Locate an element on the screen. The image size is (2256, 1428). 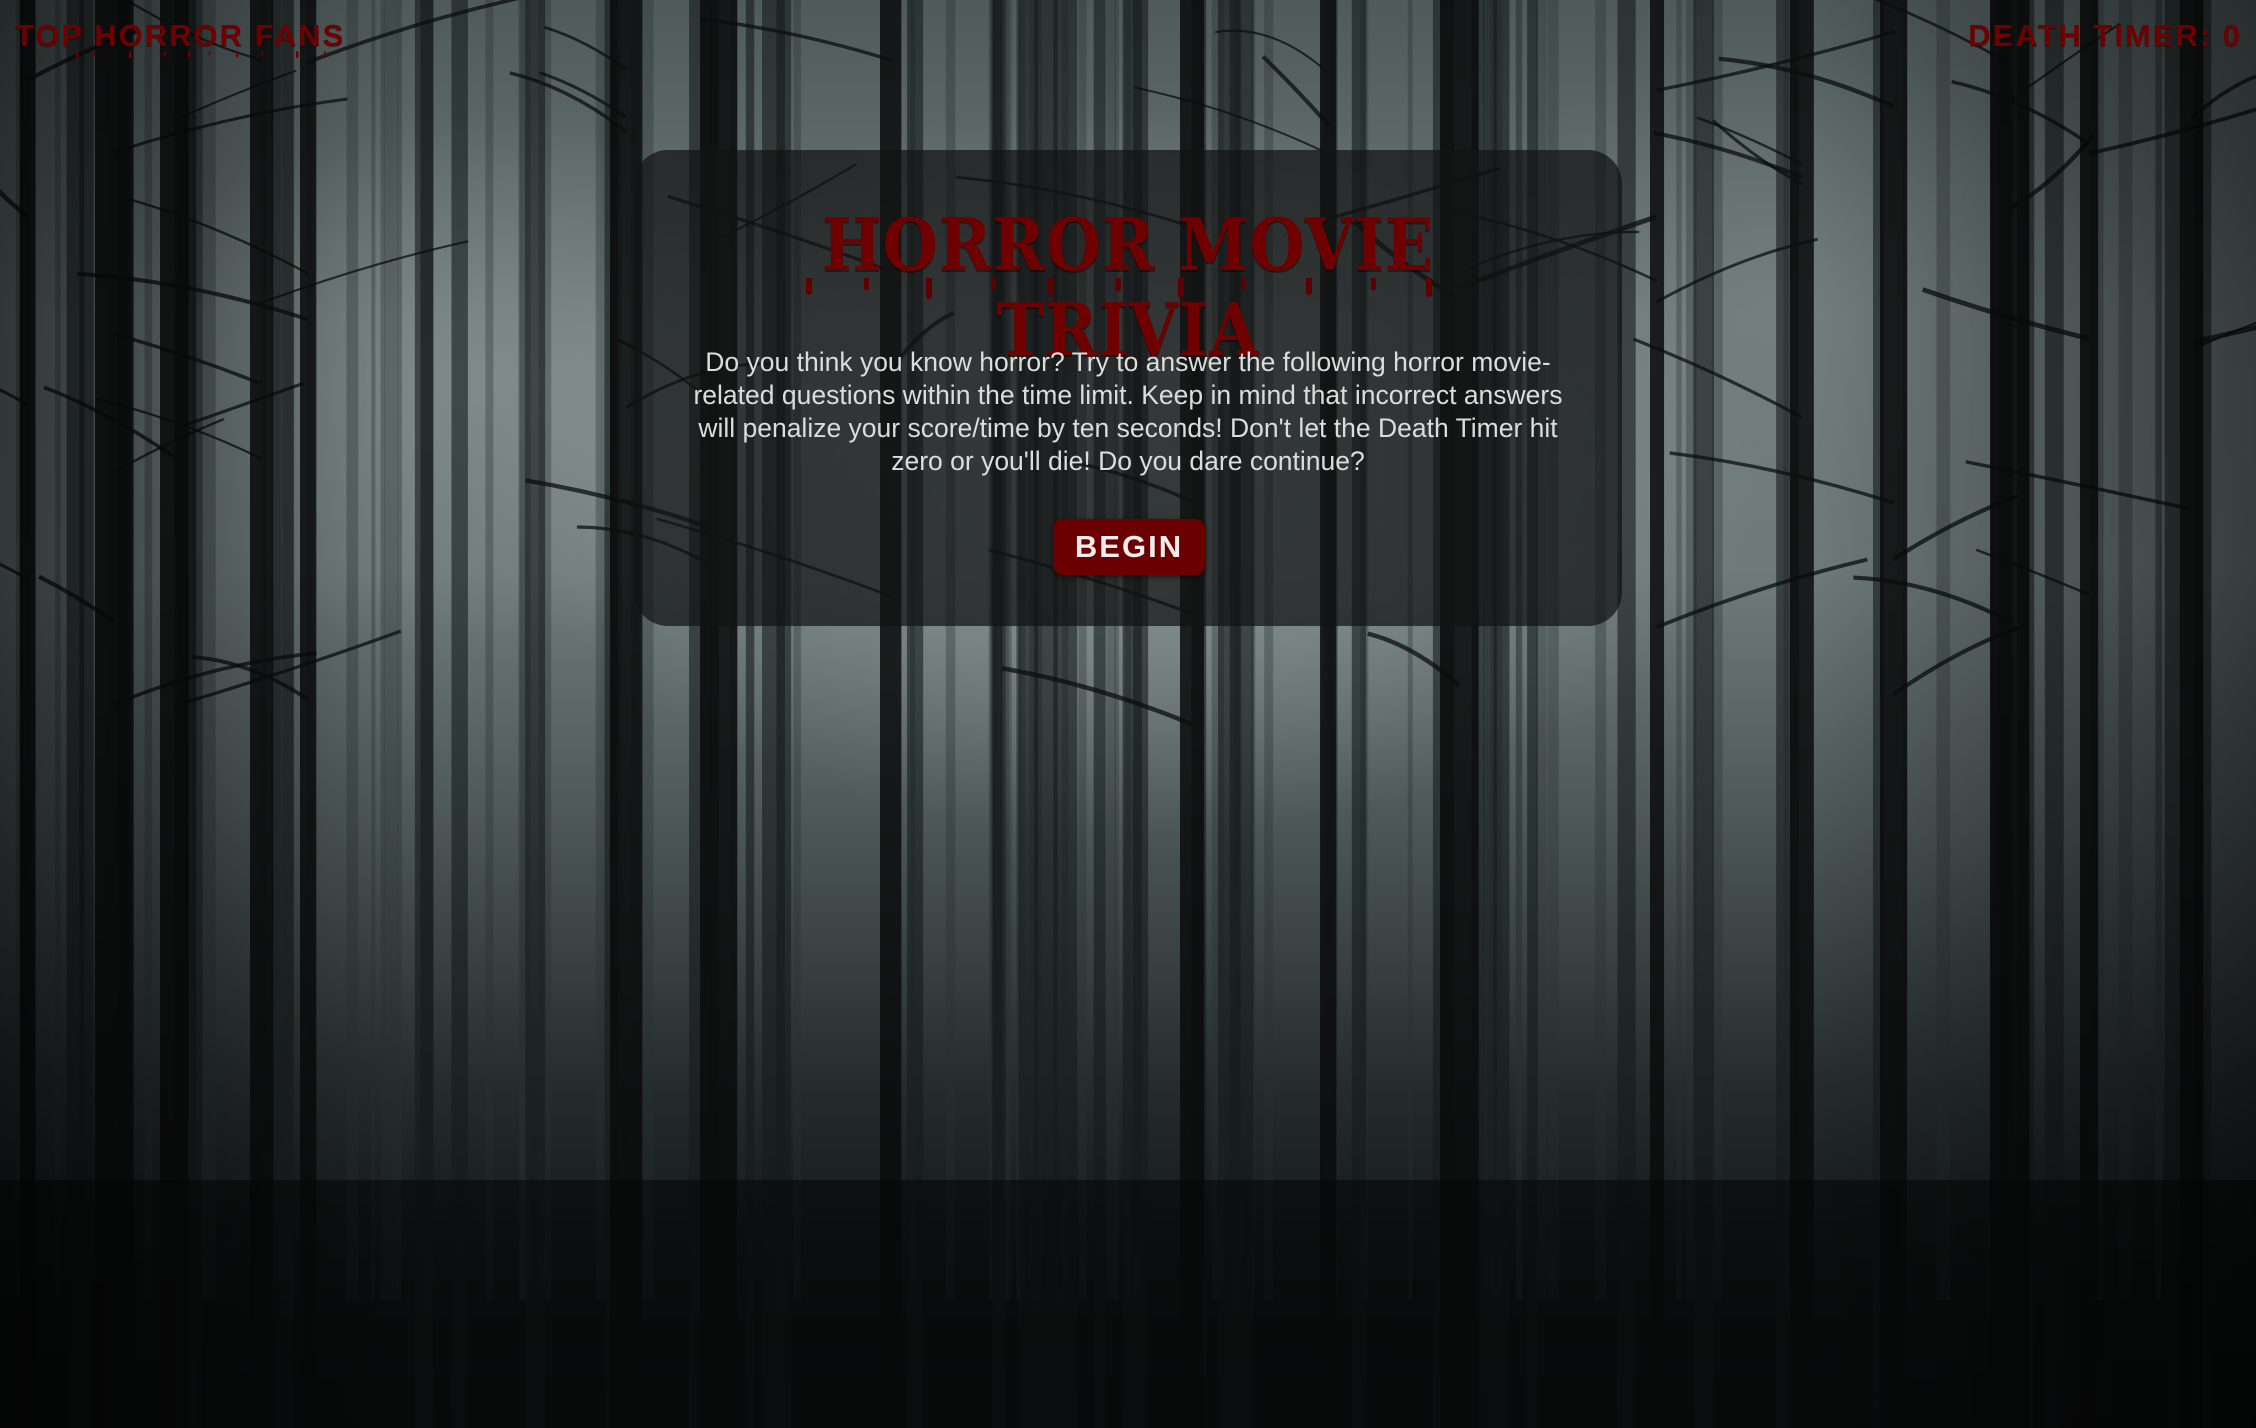
death-timer: DEATH TIMER: 0 is located at coordinates (2105, 35).